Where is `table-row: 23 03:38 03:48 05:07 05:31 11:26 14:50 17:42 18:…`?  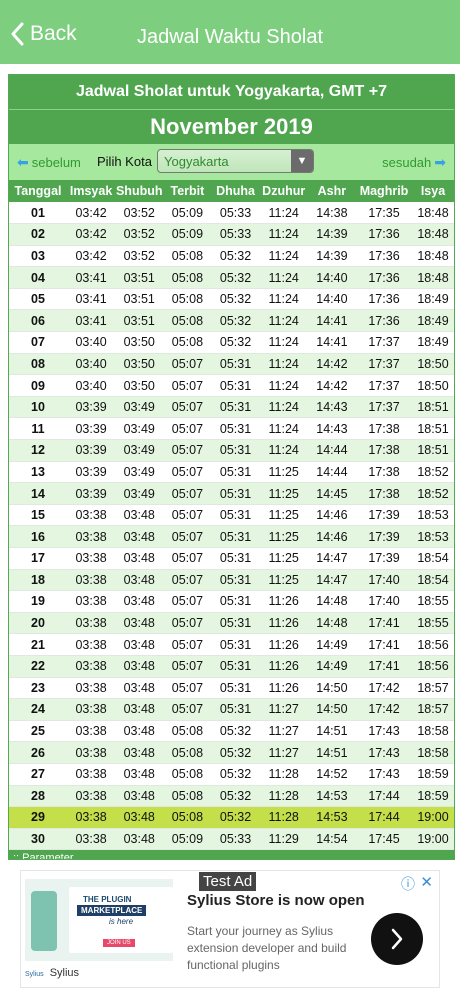
table-row: 23 03:38 03:48 05:07 05:31 11:26 14:50 17:42 18:… is located at coordinates (231, 688).